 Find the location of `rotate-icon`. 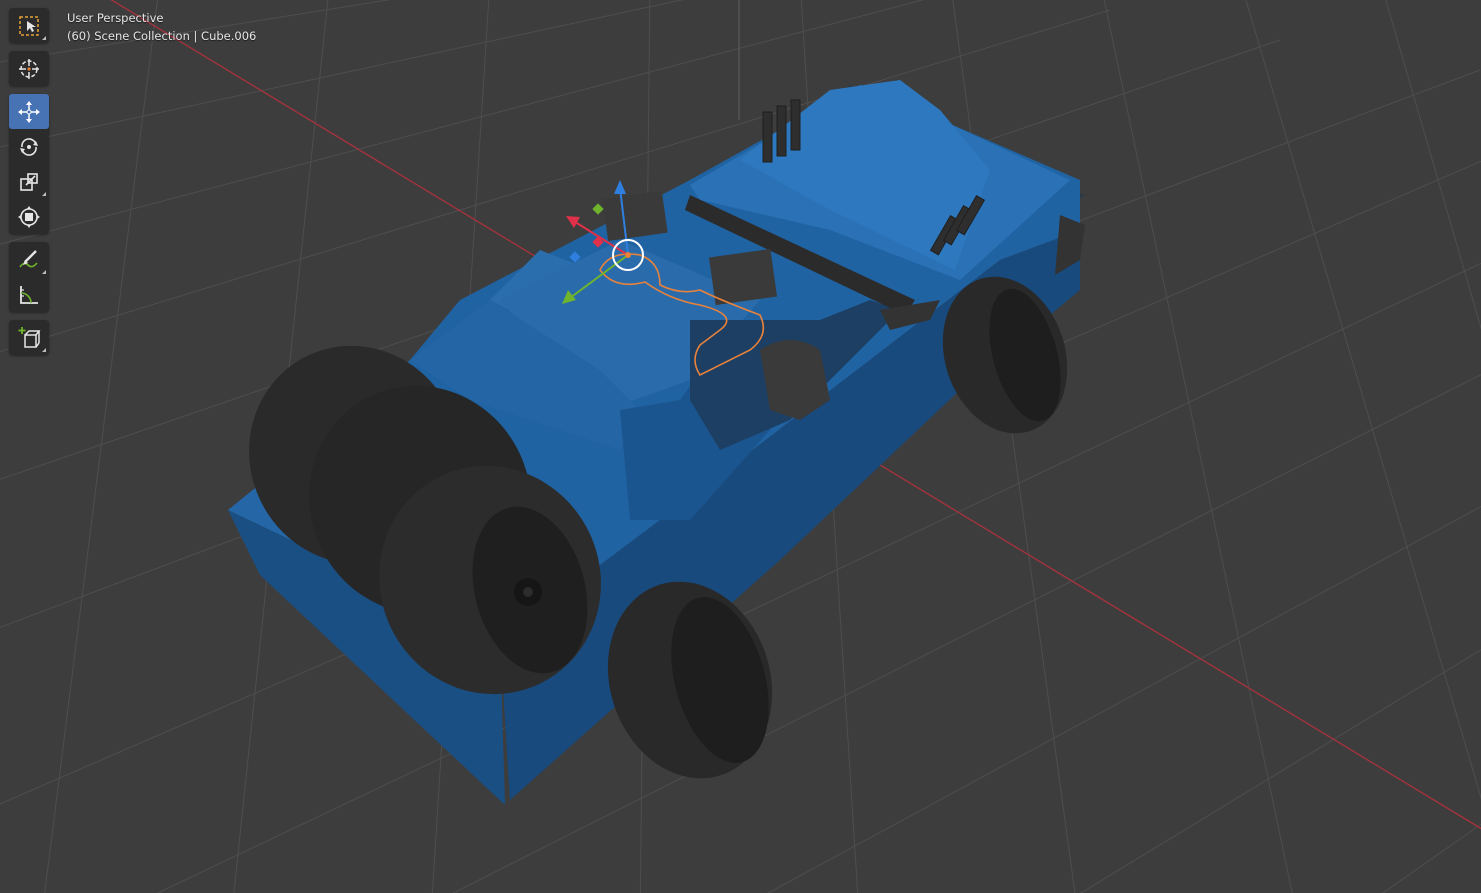

rotate-icon is located at coordinates (29, 146).